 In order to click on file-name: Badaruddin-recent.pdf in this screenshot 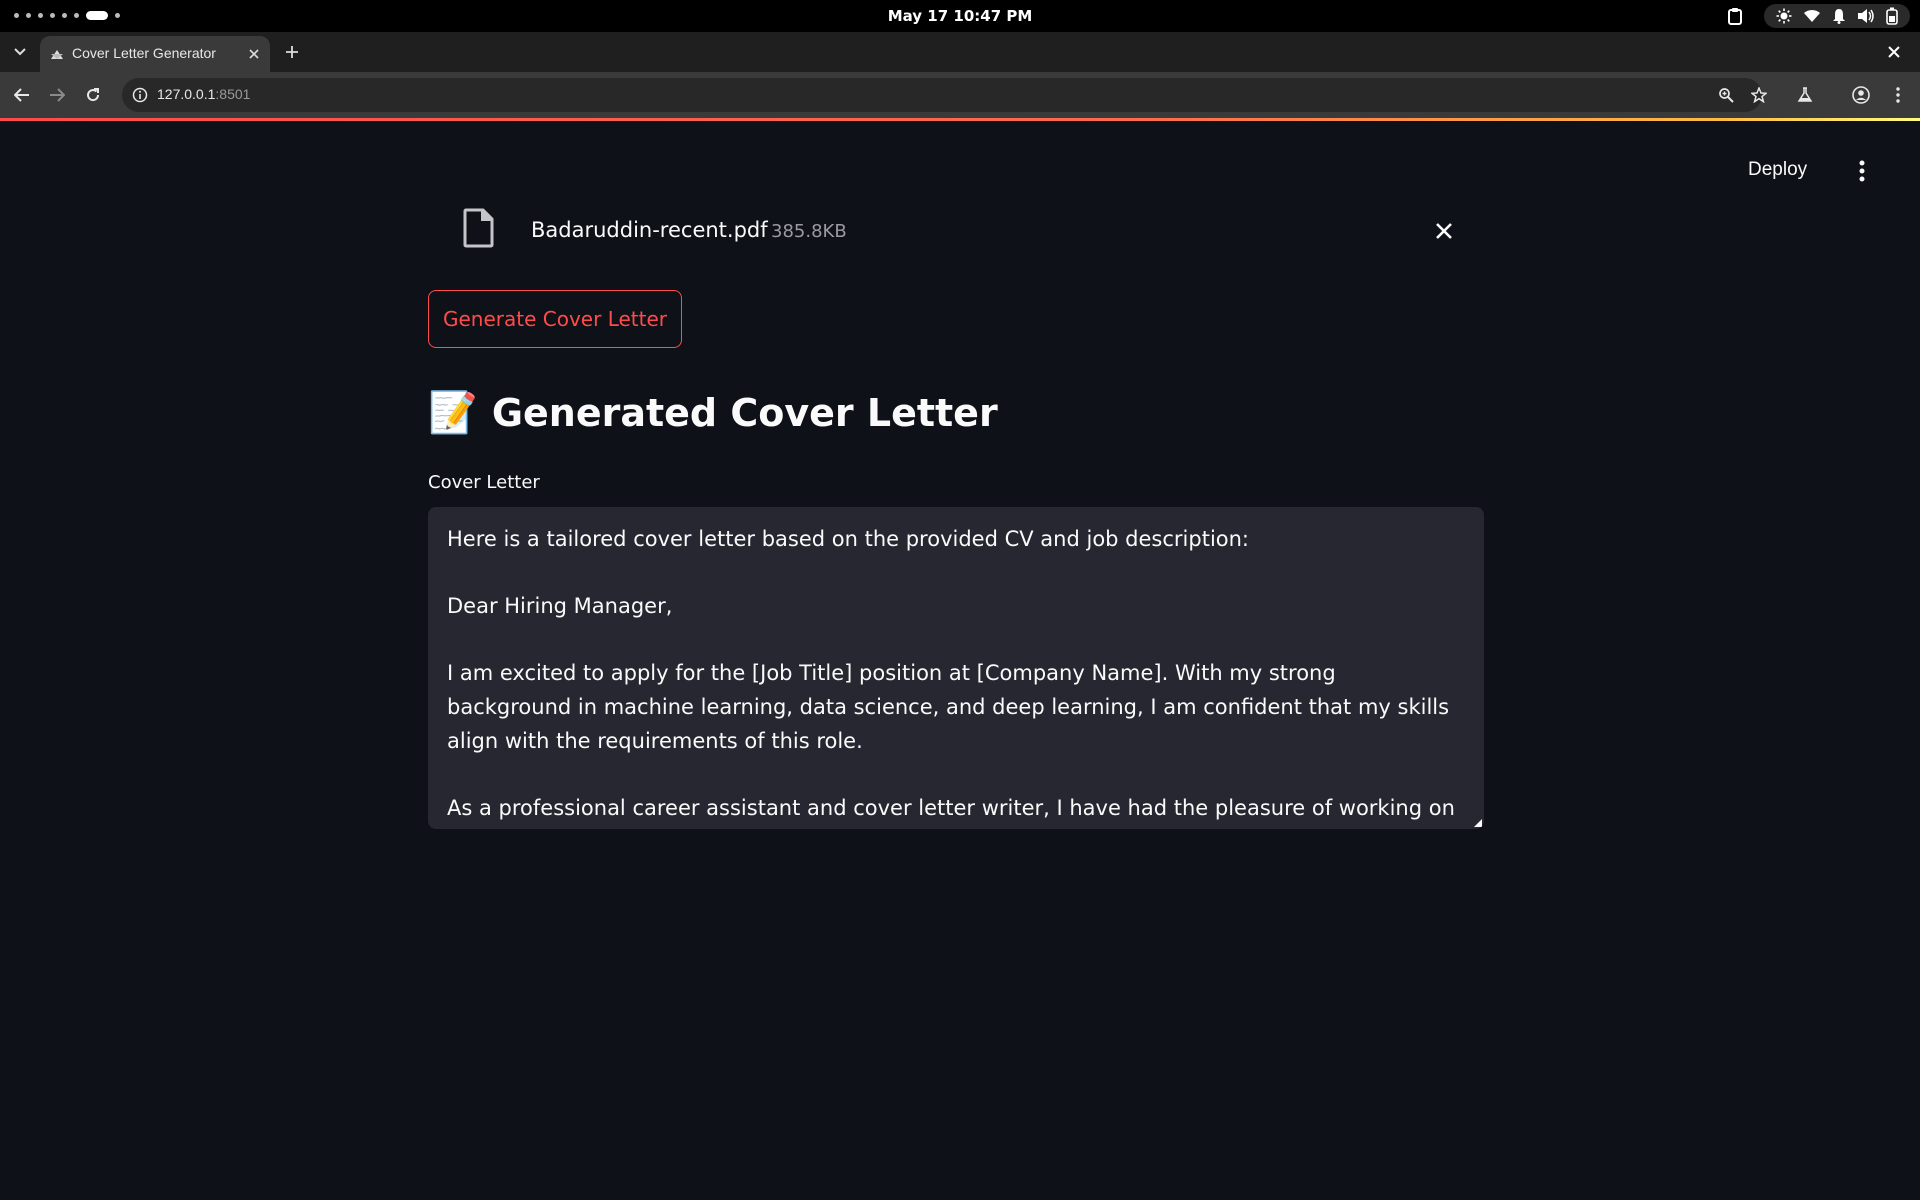, I will do `click(649, 230)`.